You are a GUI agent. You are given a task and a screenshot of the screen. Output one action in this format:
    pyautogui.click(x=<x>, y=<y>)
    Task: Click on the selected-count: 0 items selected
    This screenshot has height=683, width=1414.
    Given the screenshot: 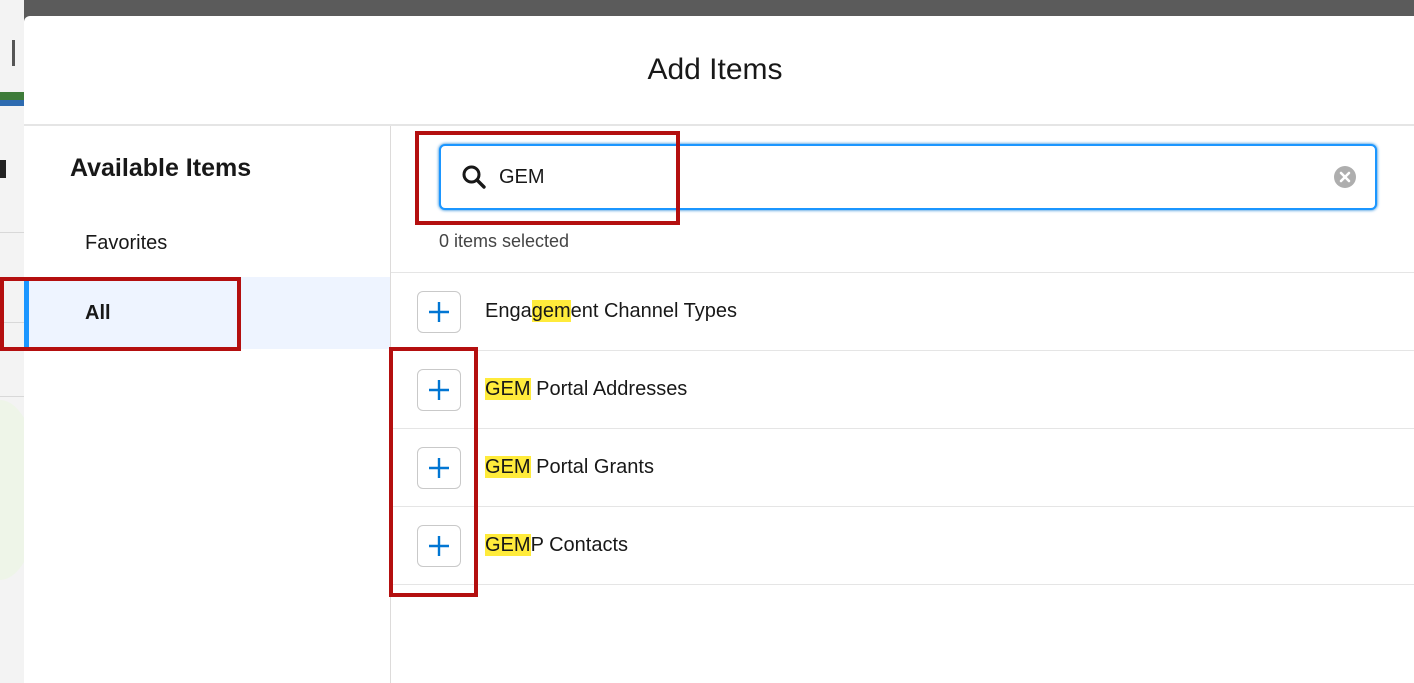 What is the action you would take?
    pyautogui.click(x=504, y=241)
    